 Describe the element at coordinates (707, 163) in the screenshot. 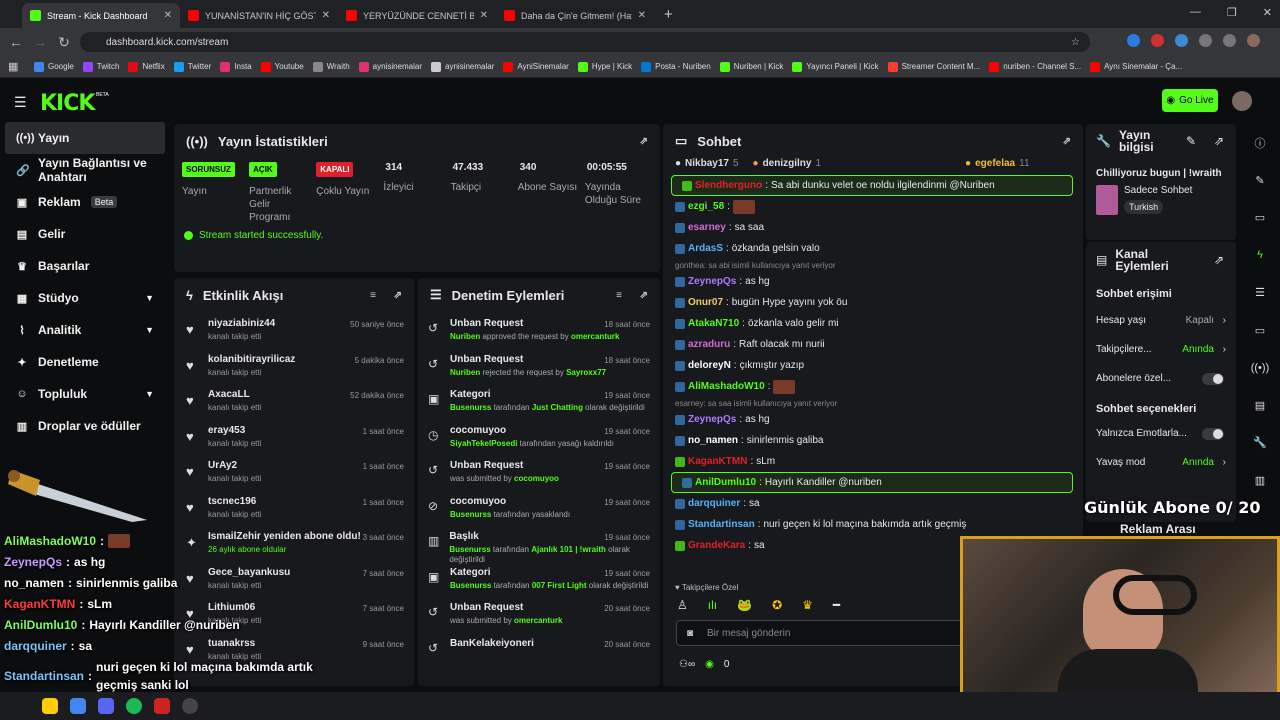

I see `top-gifter: ● Nikbay17 5` at that location.